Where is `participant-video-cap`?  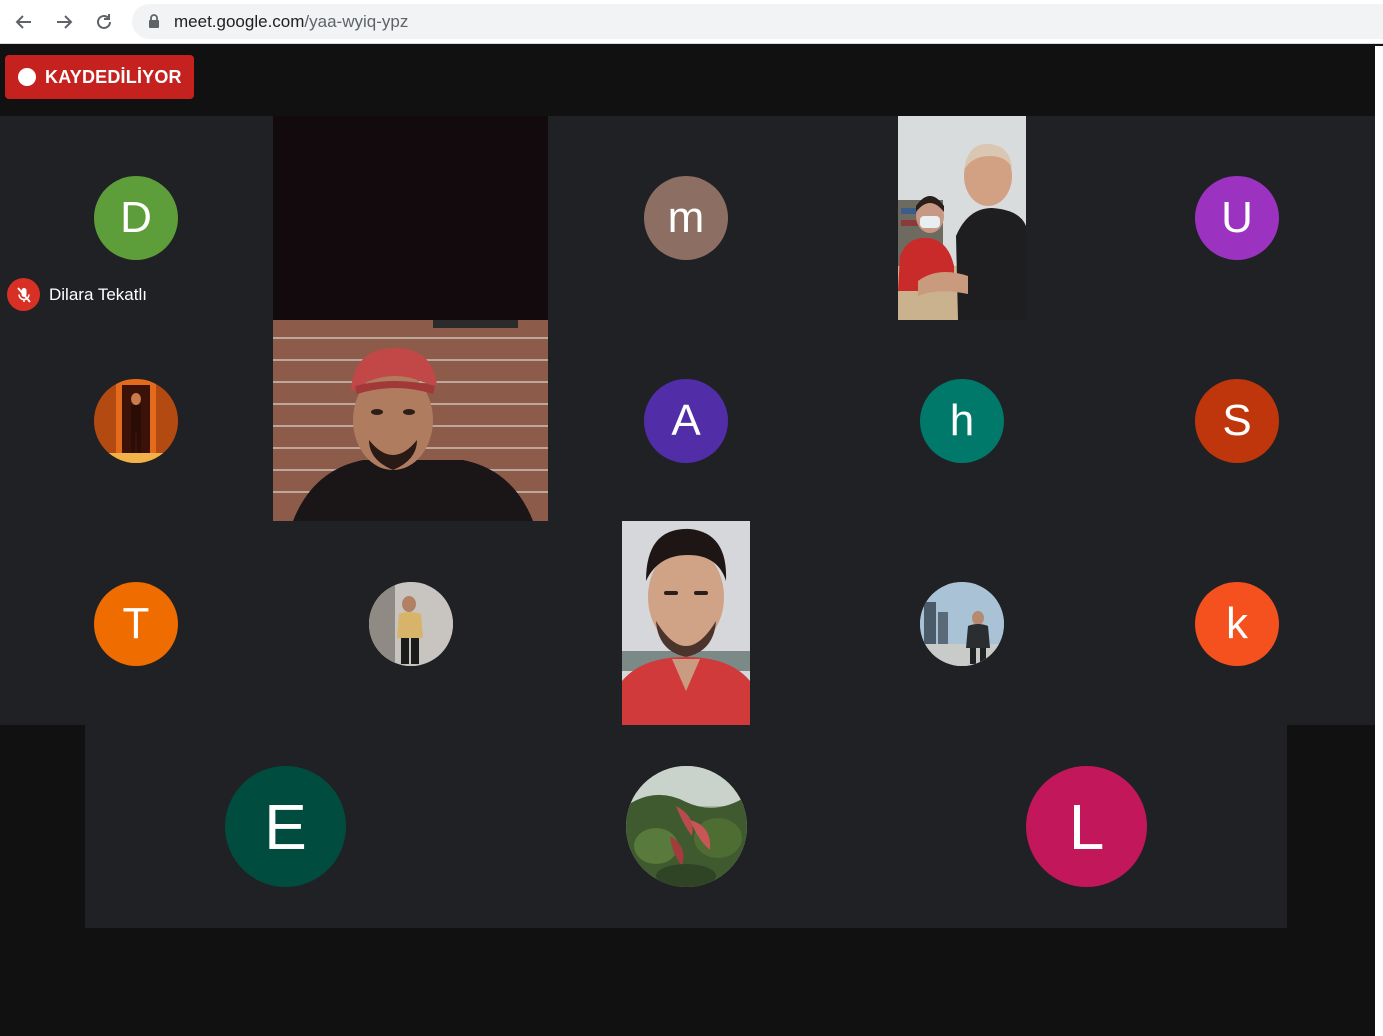 participant-video-cap is located at coordinates (410, 420).